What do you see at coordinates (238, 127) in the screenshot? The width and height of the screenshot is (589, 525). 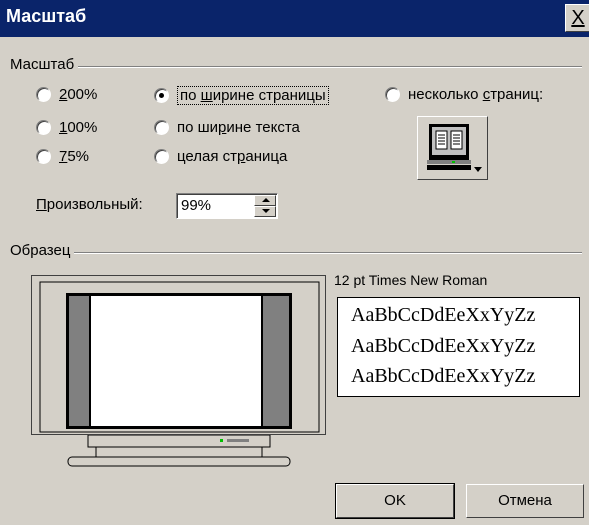 I see `radio-text-width-label: по ширине текста` at bounding box center [238, 127].